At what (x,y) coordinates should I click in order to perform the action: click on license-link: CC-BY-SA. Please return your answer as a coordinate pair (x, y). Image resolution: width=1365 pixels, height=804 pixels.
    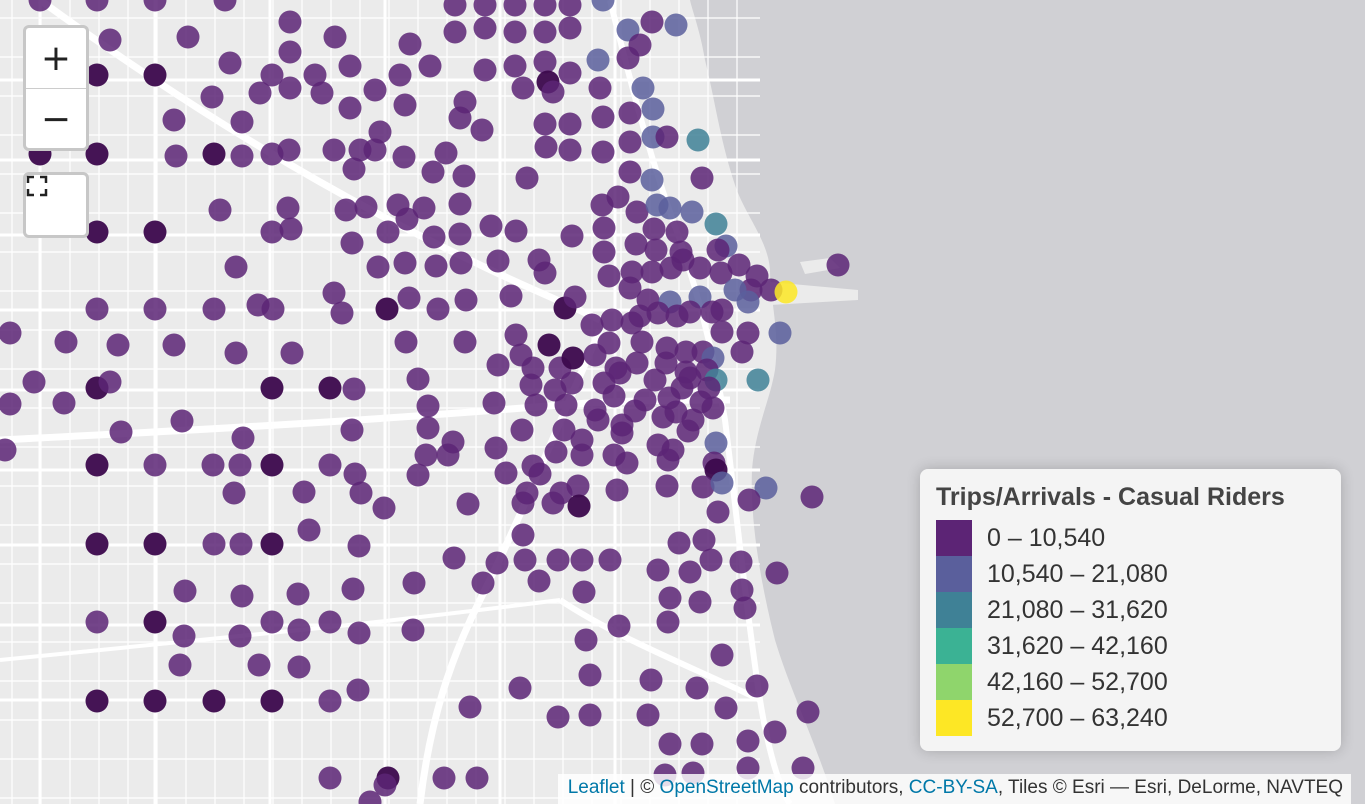
    Looking at the image, I should click on (953, 787).